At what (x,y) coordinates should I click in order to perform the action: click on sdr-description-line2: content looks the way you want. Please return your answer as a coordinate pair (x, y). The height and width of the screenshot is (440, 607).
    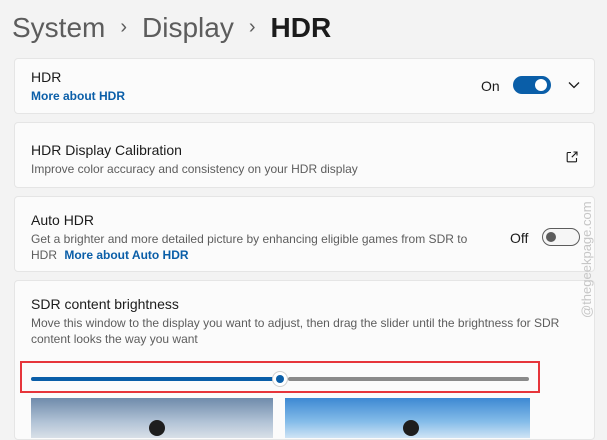
    Looking at the image, I should click on (114, 339).